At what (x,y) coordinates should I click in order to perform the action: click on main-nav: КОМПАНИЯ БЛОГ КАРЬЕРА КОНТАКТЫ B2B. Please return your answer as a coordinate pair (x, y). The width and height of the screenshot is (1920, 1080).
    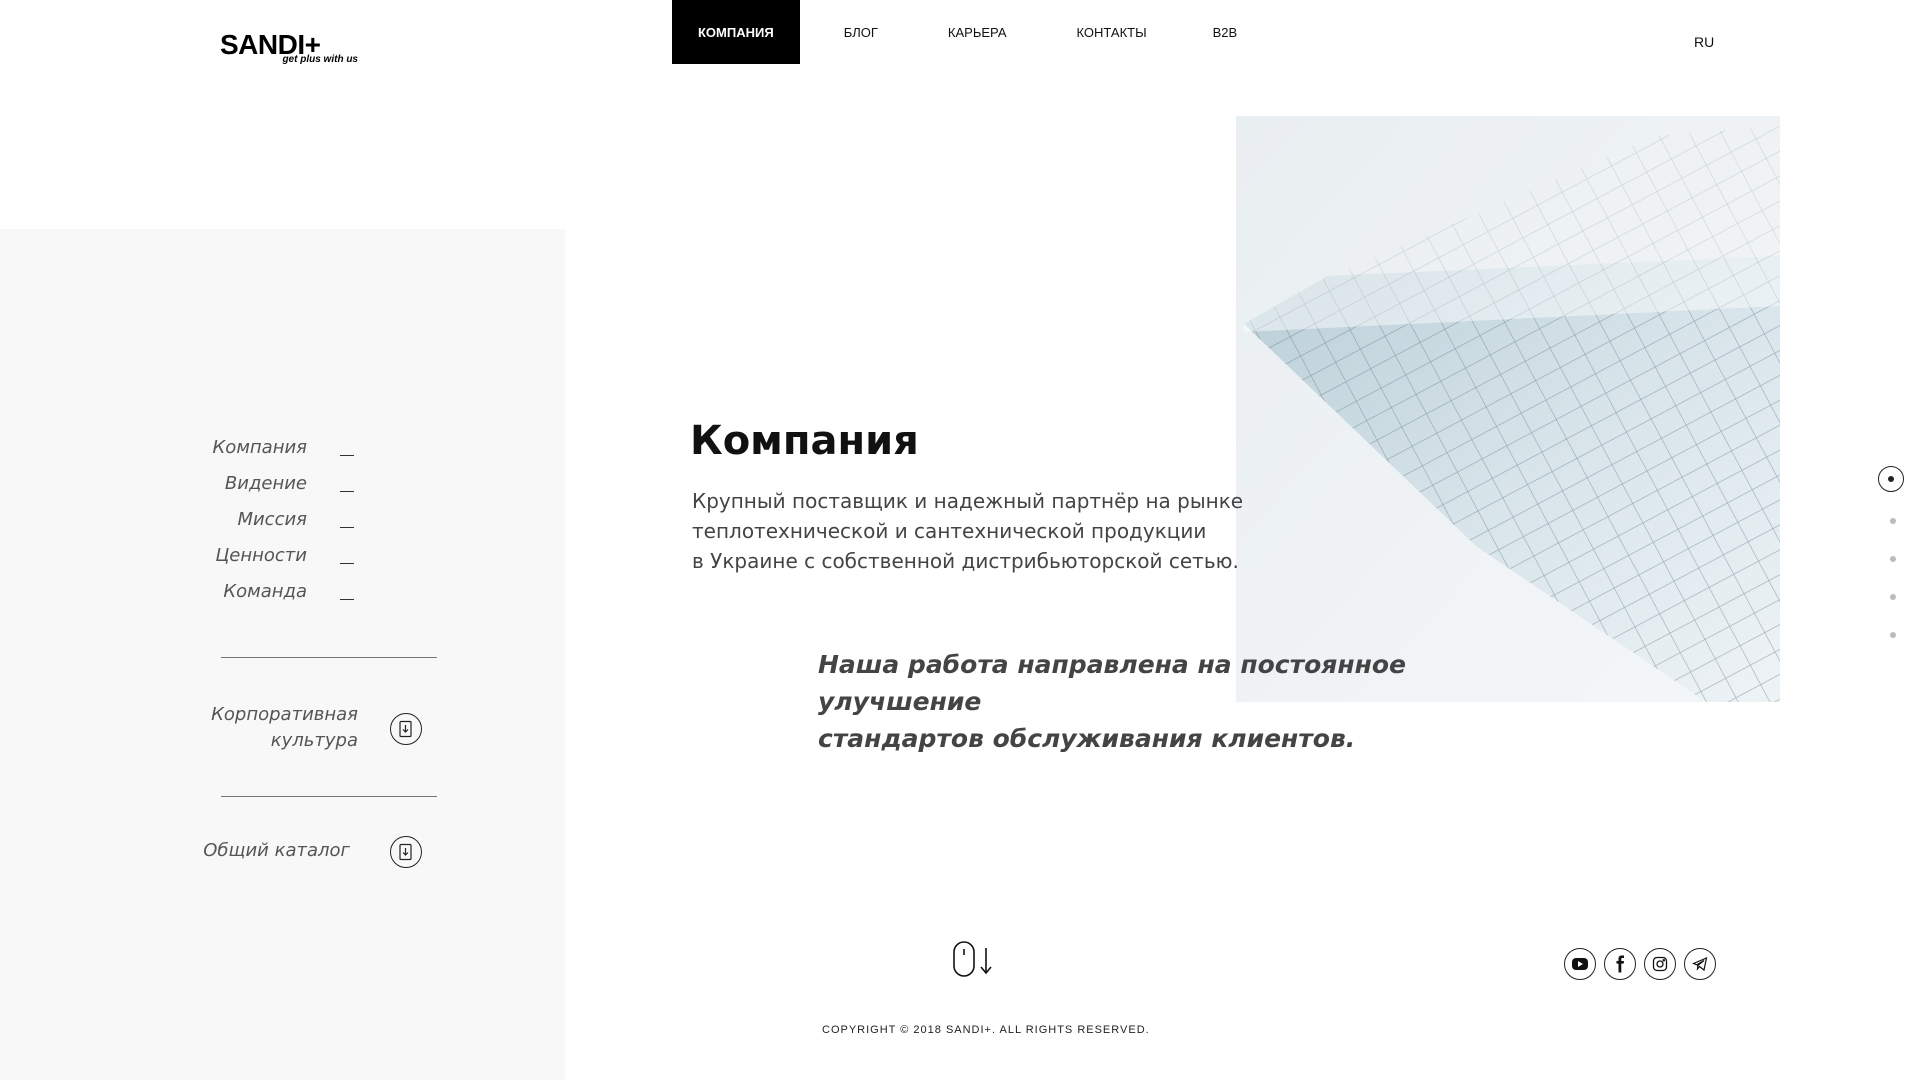
    Looking at the image, I should click on (967, 32).